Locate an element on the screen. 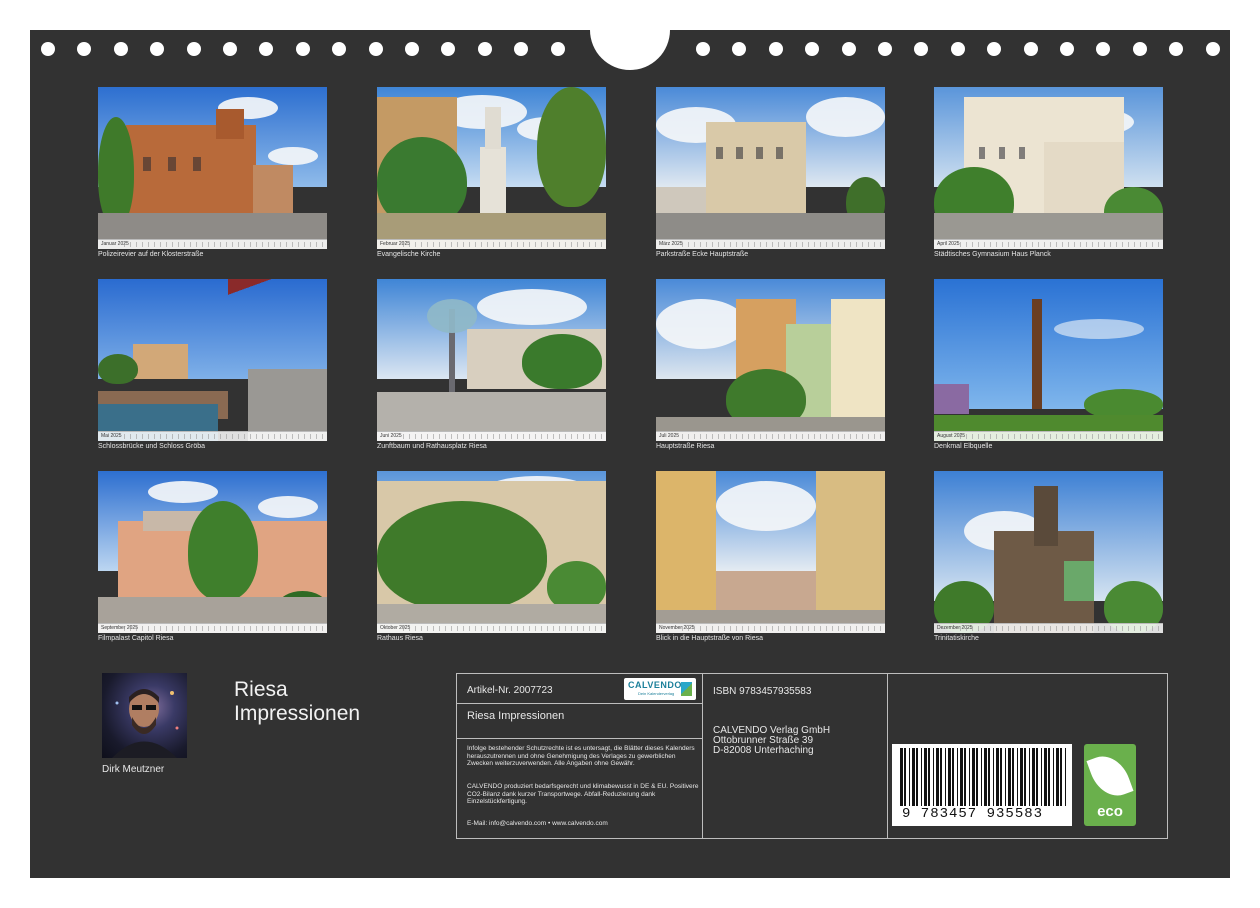 This screenshot has height=908, width=1260. photo-february: Februar 2025 is located at coordinates (491, 168).